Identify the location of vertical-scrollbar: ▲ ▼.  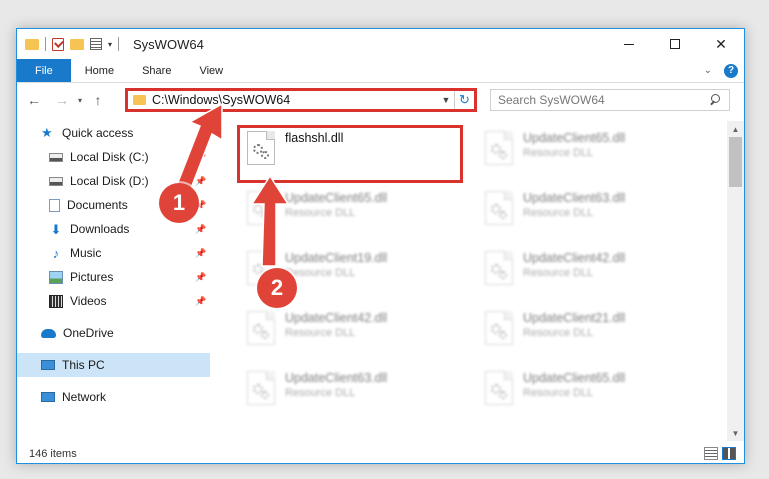
(735, 281).